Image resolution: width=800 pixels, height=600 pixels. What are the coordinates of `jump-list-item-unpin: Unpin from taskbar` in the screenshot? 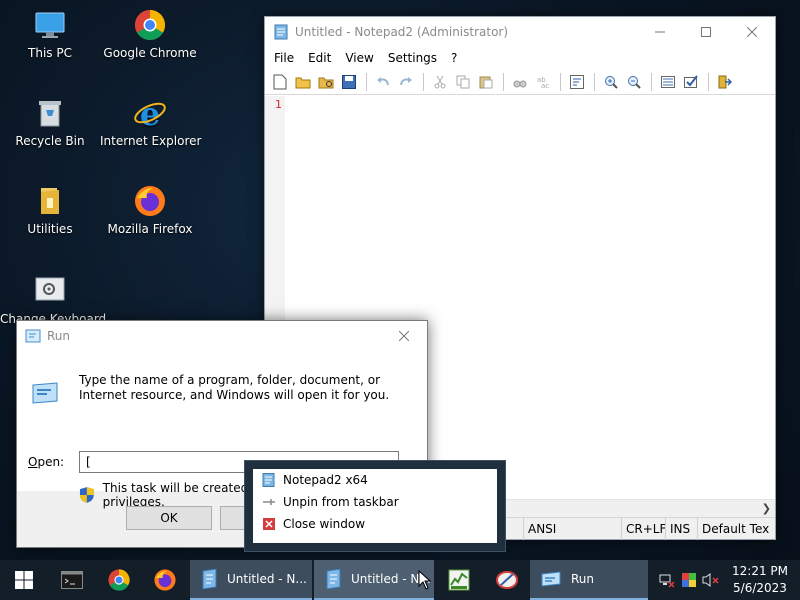 It's located at (375, 502).